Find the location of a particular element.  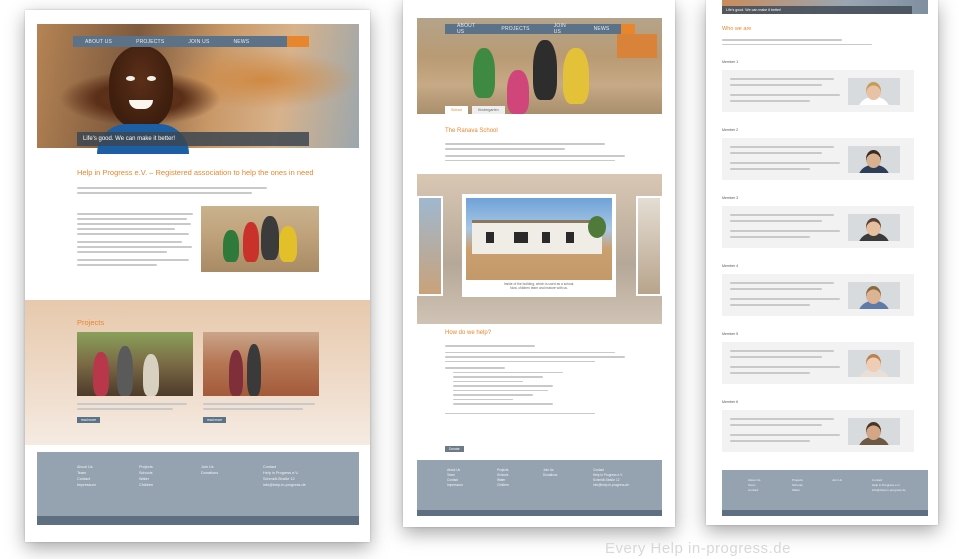

hero-caption: Life's good. We can make it better! is located at coordinates (193, 139).